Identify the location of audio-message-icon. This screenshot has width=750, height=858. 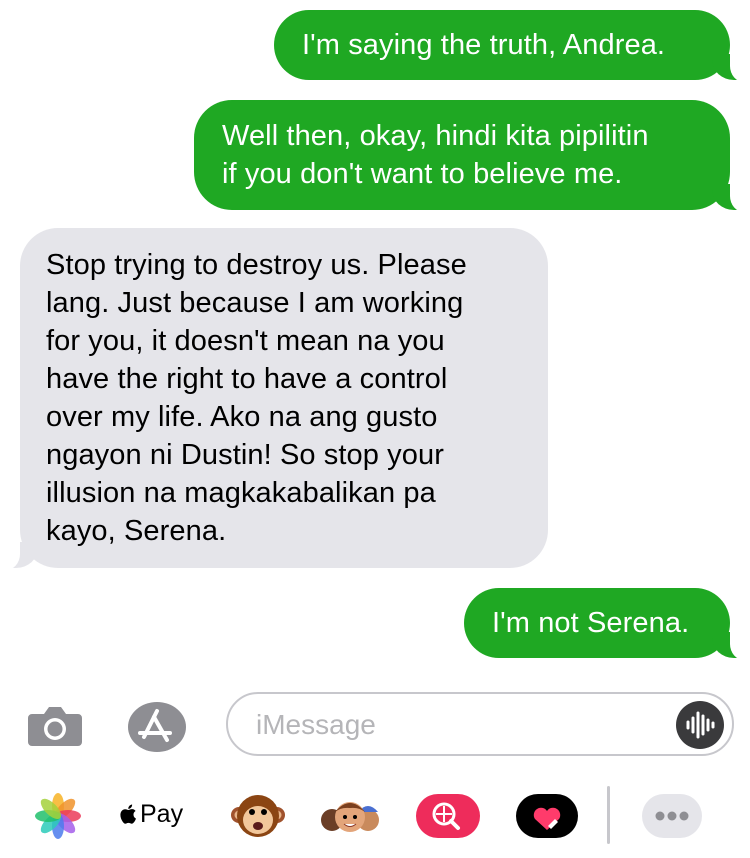
(700, 725).